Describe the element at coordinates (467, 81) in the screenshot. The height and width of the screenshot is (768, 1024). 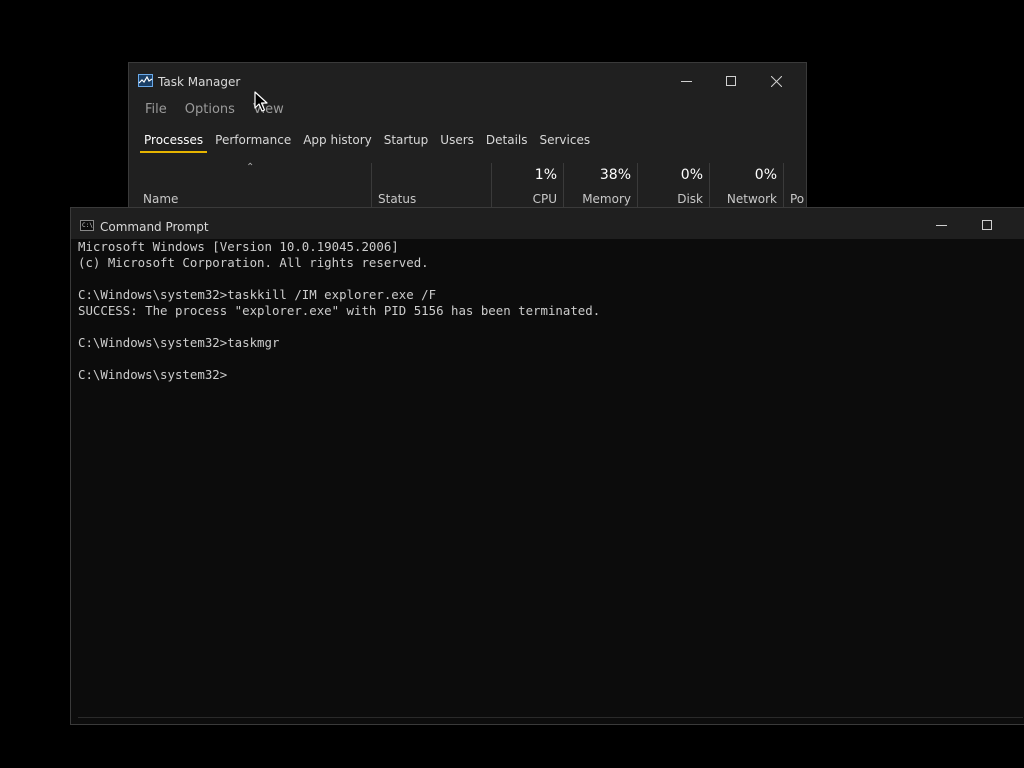
I see `task-manager-titlebar: Task Manager` at that location.